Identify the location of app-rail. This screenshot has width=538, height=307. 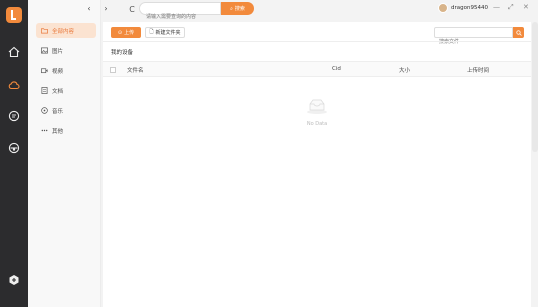
(14, 153).